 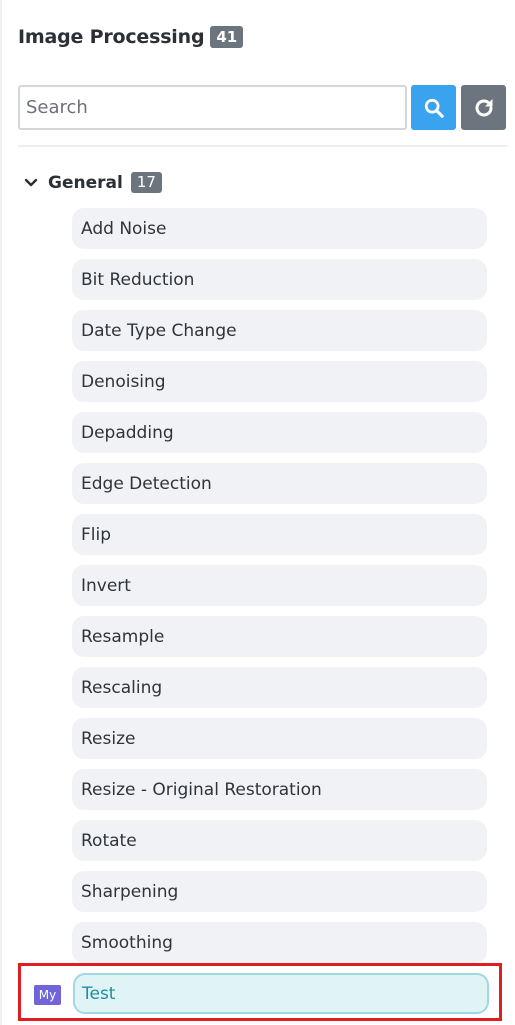 I want to click on search-bar, so click(x=262, y=107).